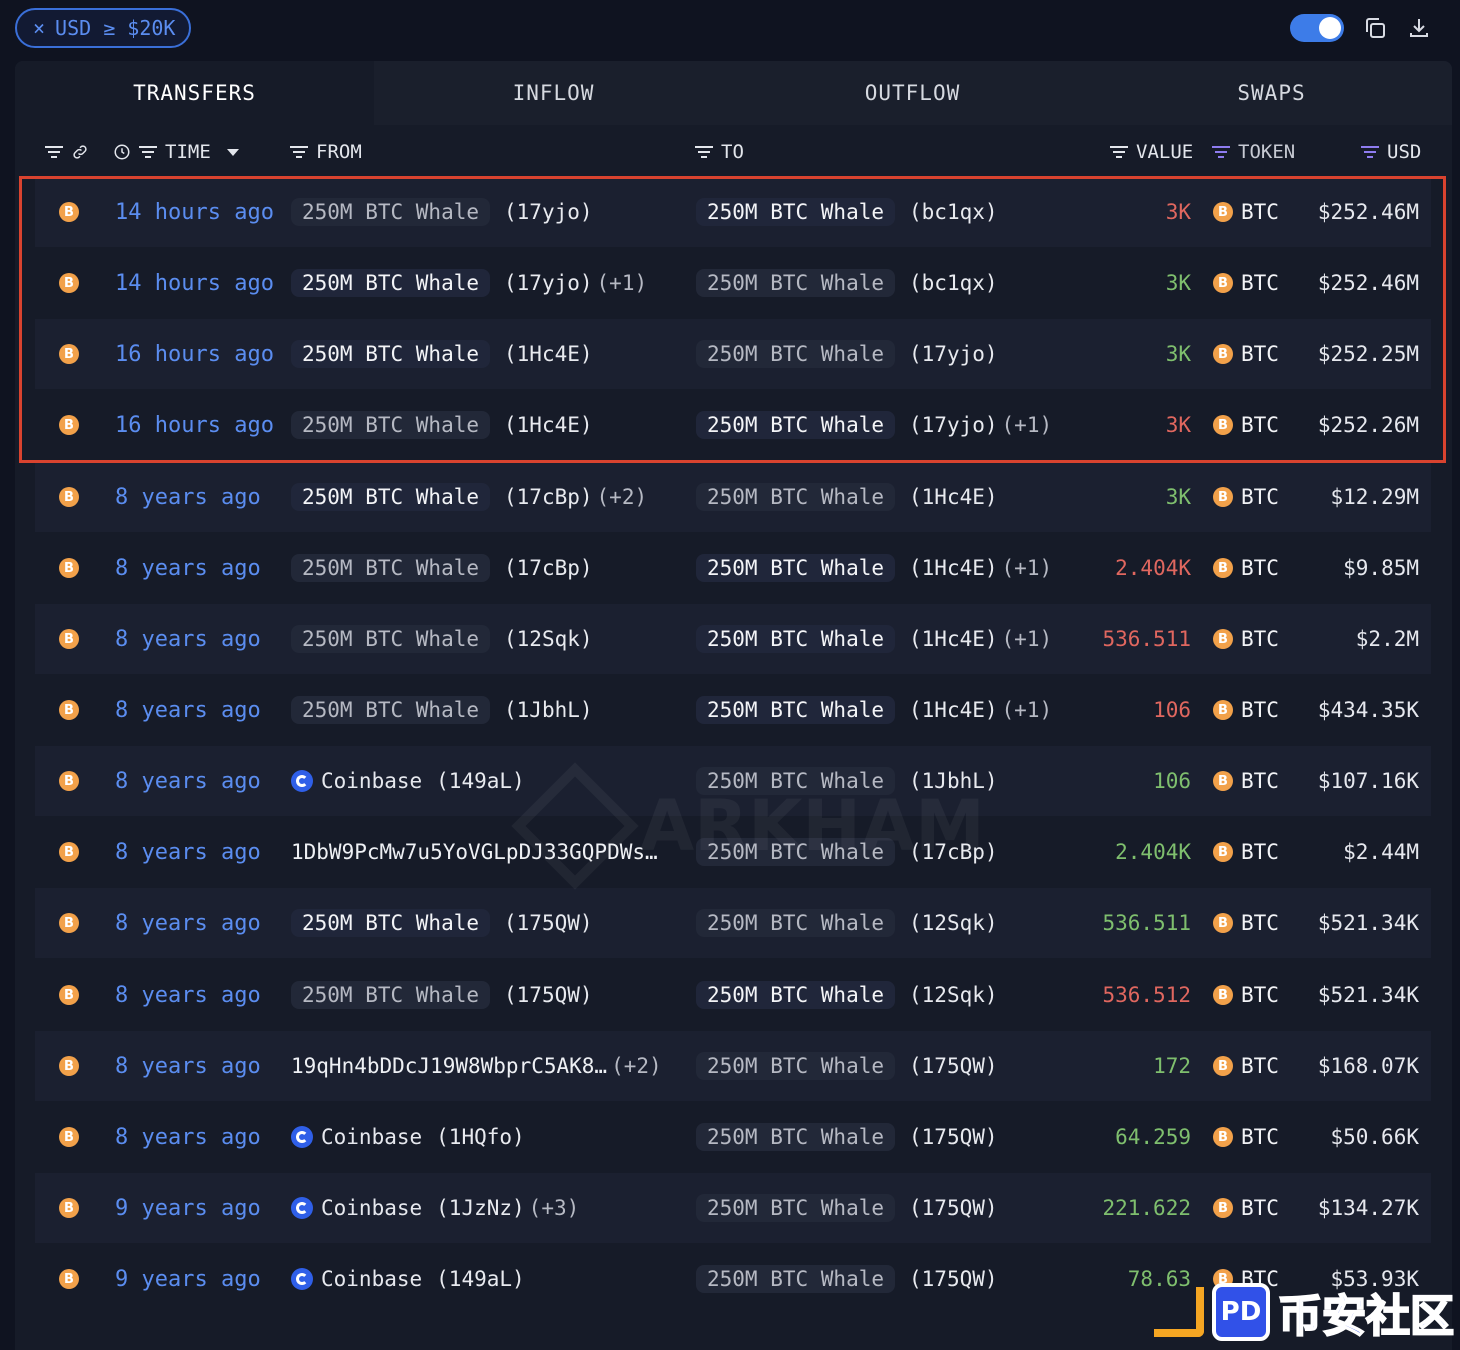 This screenshot has height=1350, width=1460. What do you see at coordinates (1271, 93) in the screenshot?
I see `tab-swaps: SWAPS` at bounding box center [1271, 93].